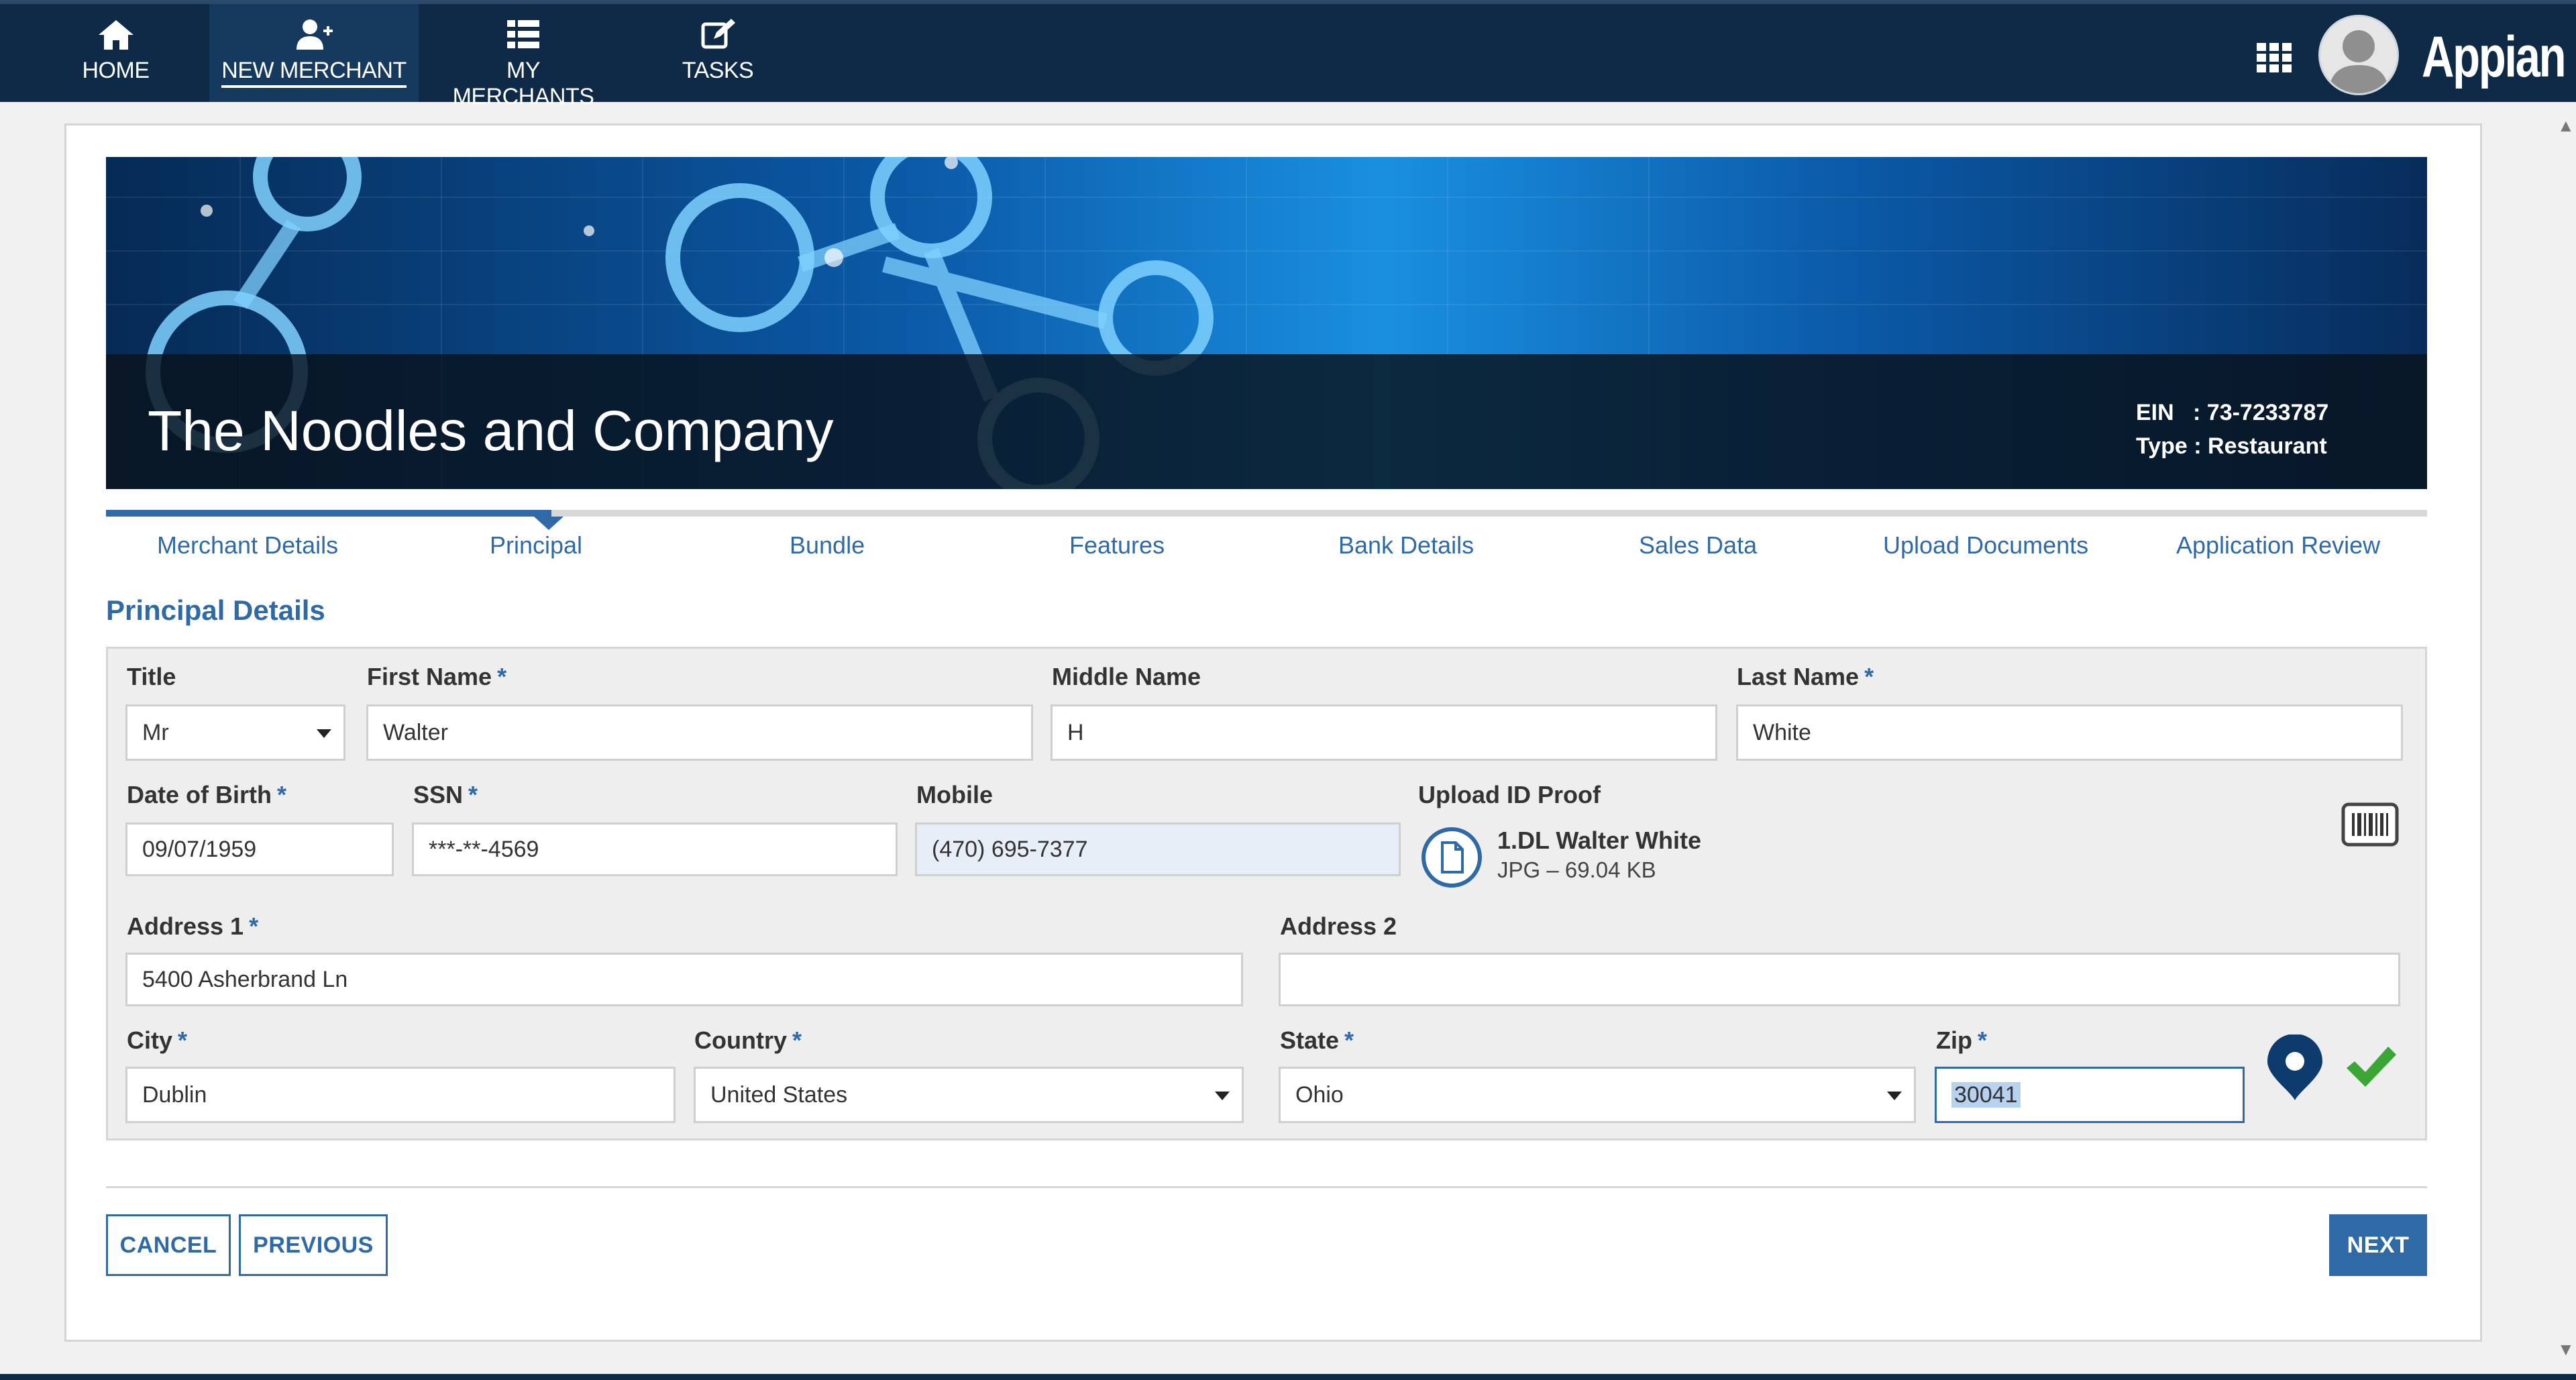  What do you see at coordinates (445, 794) in the screenshot?
I see `ssn-label: SSN *` at bounding box center [445, 794].